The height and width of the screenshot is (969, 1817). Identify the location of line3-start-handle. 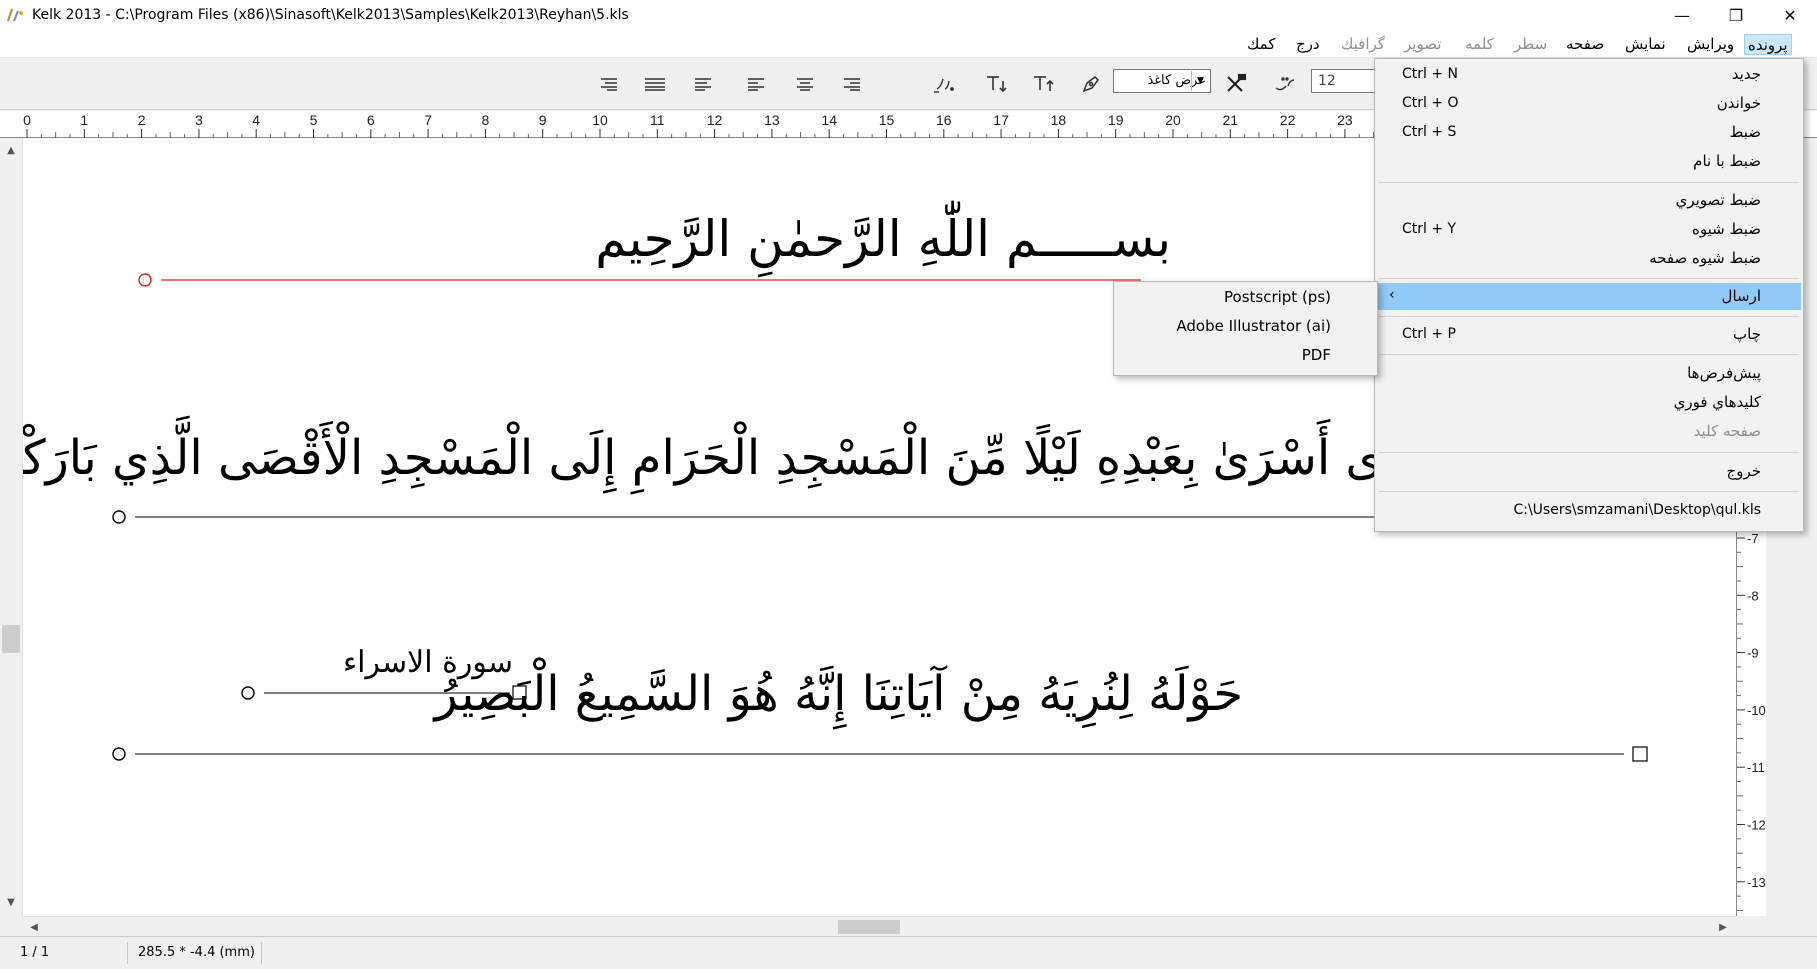
(248, 693).